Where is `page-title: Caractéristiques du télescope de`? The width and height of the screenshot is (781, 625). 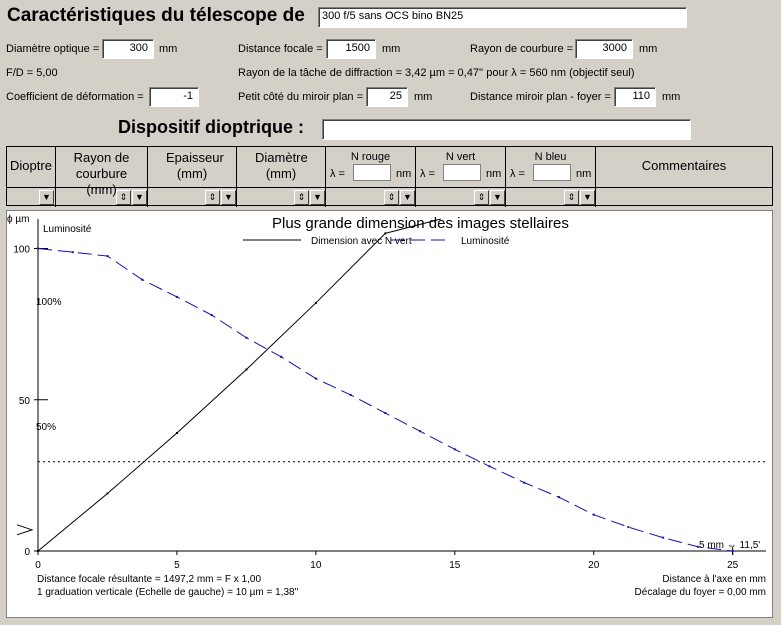
page-title: Caractéristiques du télescope de is located at coordinates (156, 15).